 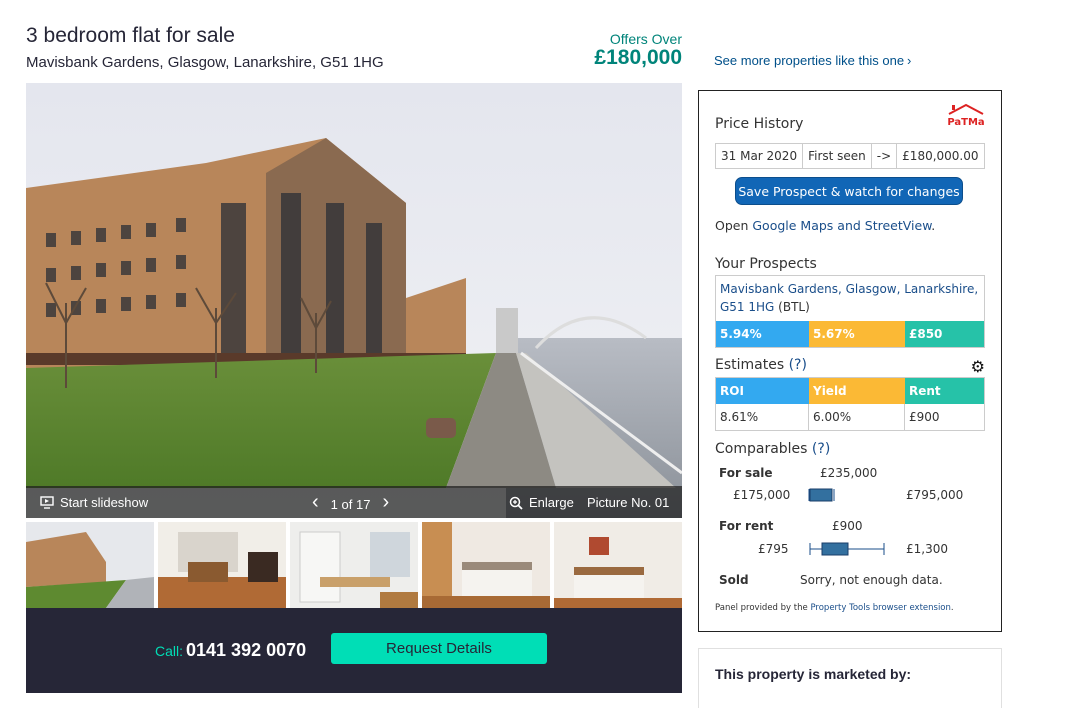 I want to click on open-suffix: ., so click(x=933, y=225).